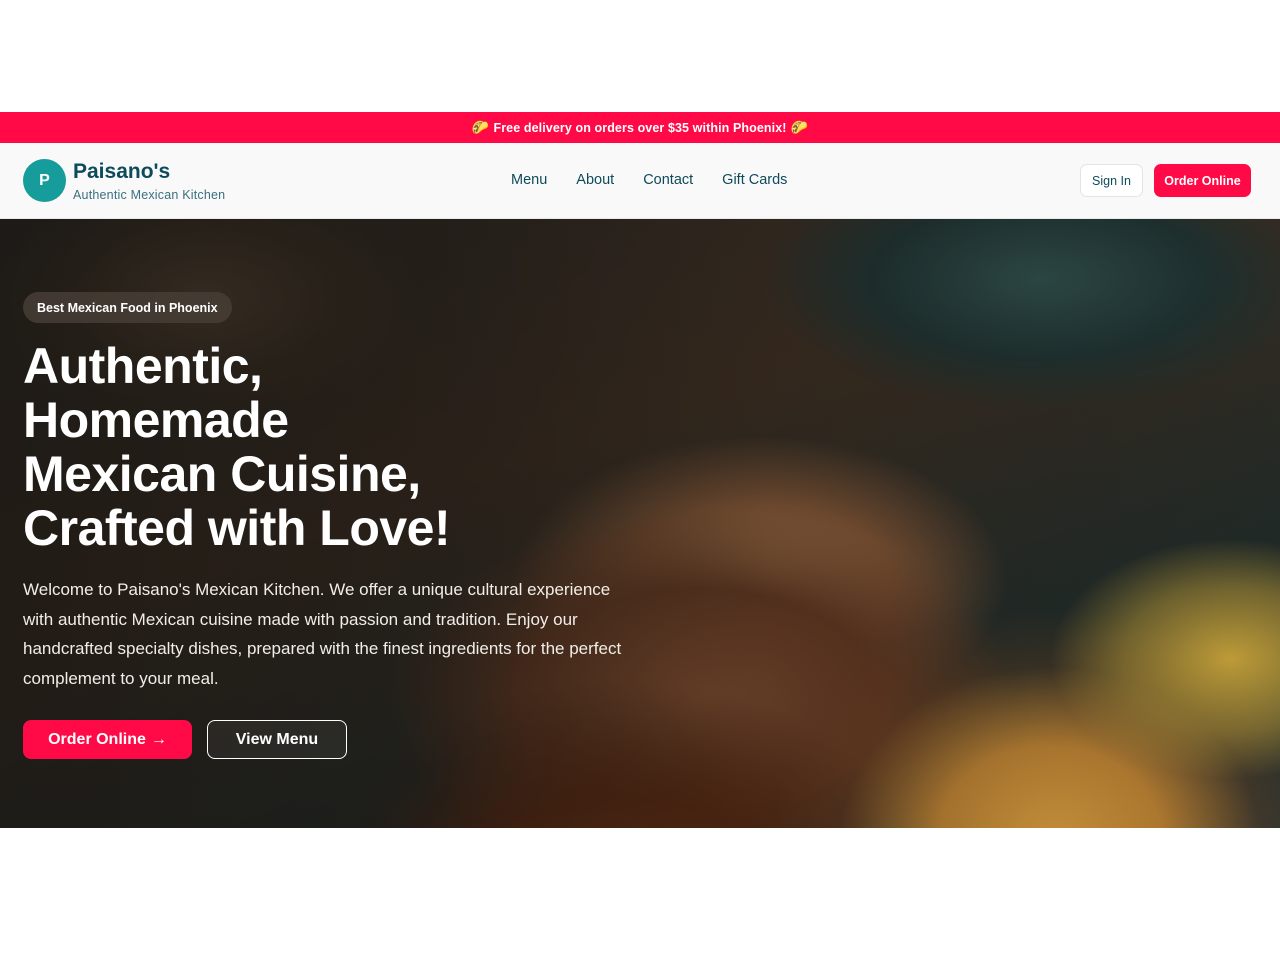 Image resolution: width=1280 pixels, height=960 pixels. What do you see at coordinates (1202, 180) in the screenshot?
I see `order-online-button: Order Online` at bounding box center [1202, 180].